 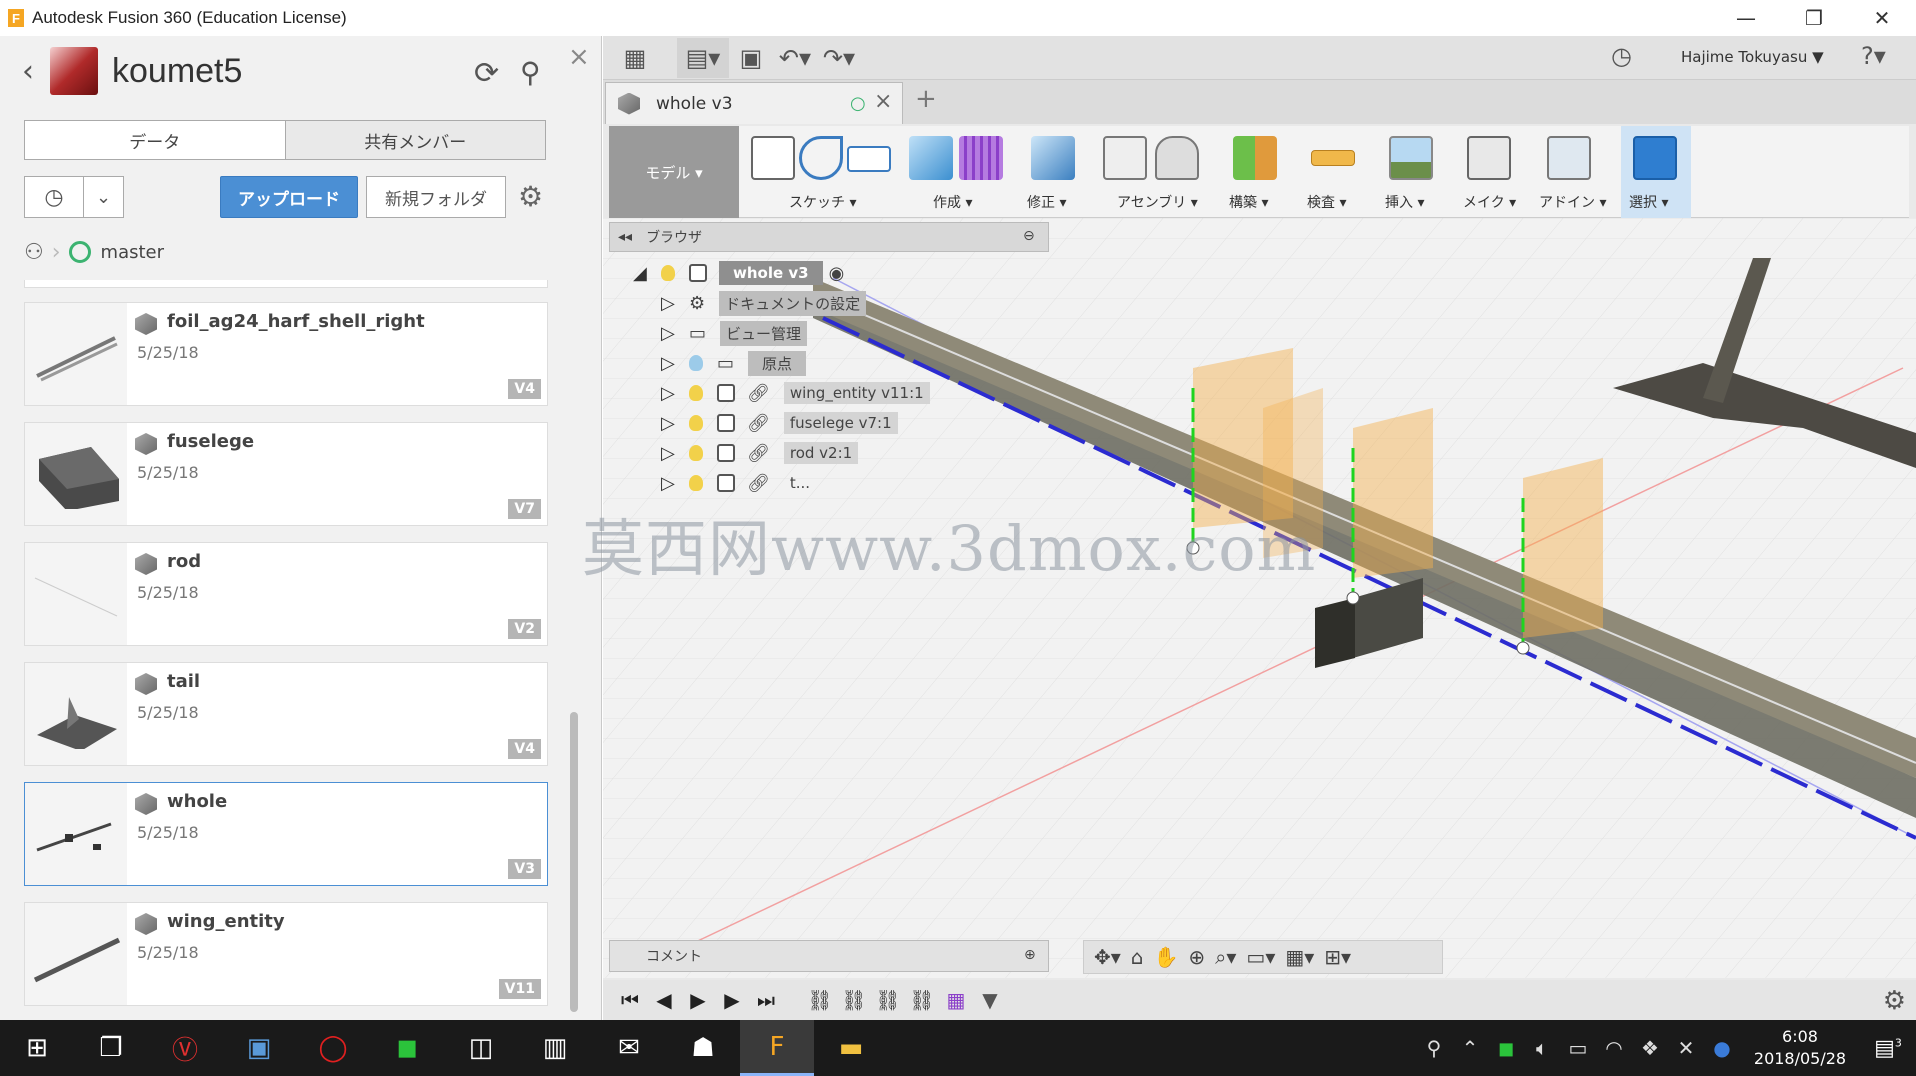 What do you see at coordinates (1166, 957) in the screenshot?
I see `pan-icon: ✋` at bounding box center [1166, 957].